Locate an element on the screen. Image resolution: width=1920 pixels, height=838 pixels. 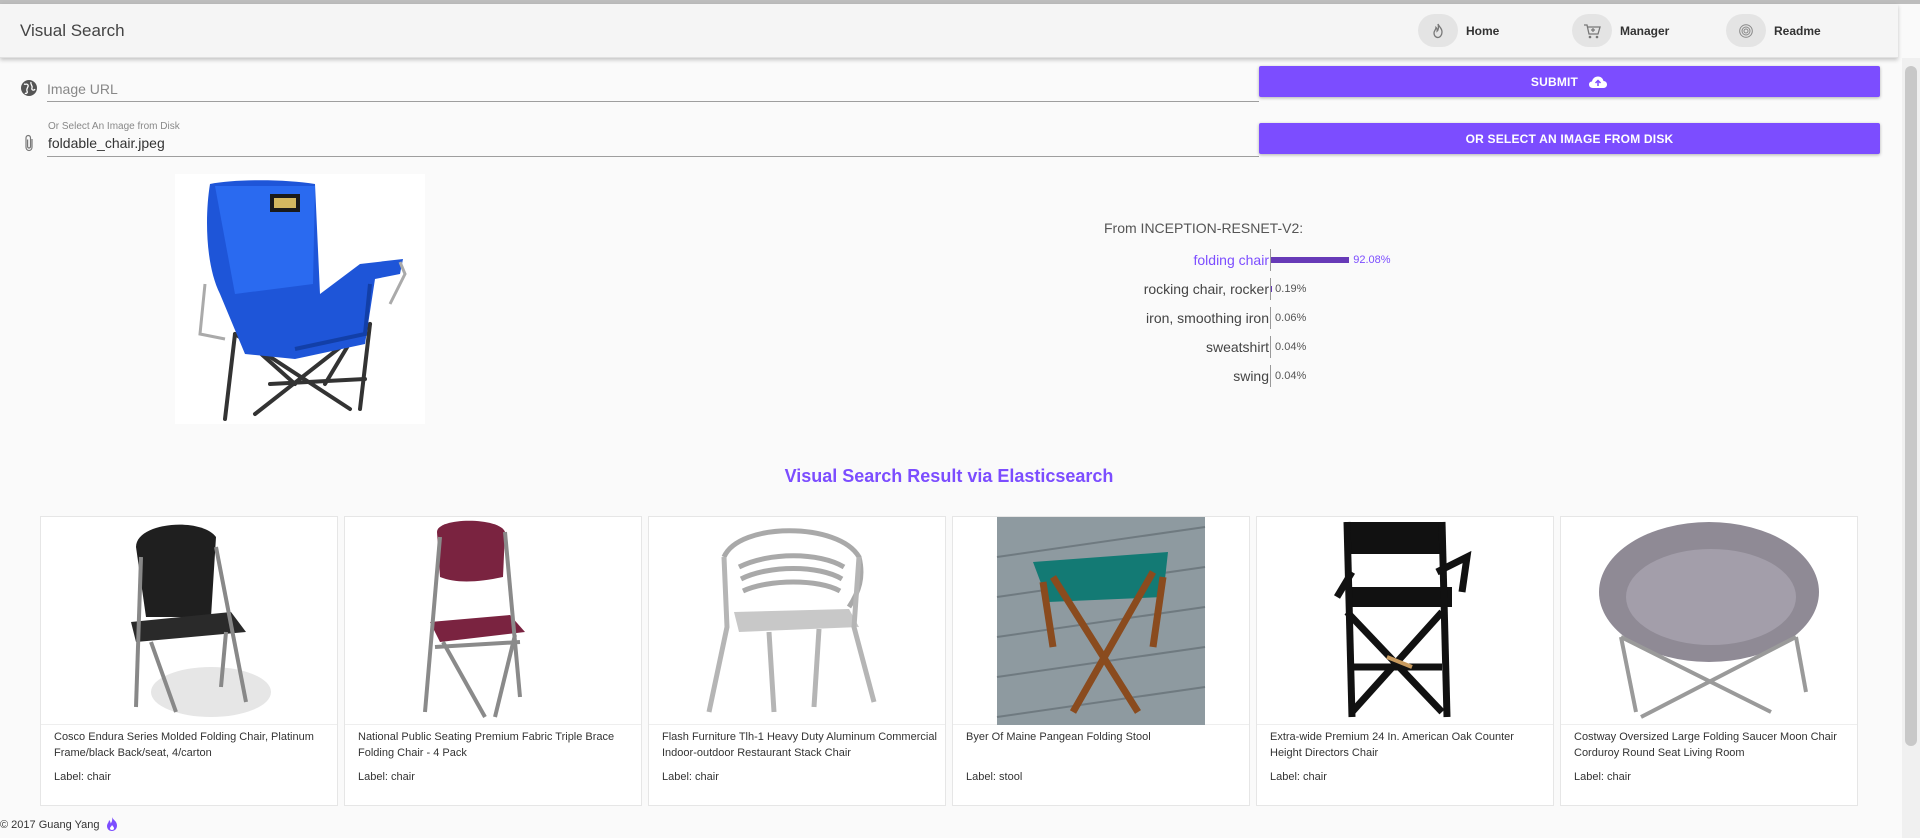
submit-label: SUBMIT is located at coordinates (1554, 81).